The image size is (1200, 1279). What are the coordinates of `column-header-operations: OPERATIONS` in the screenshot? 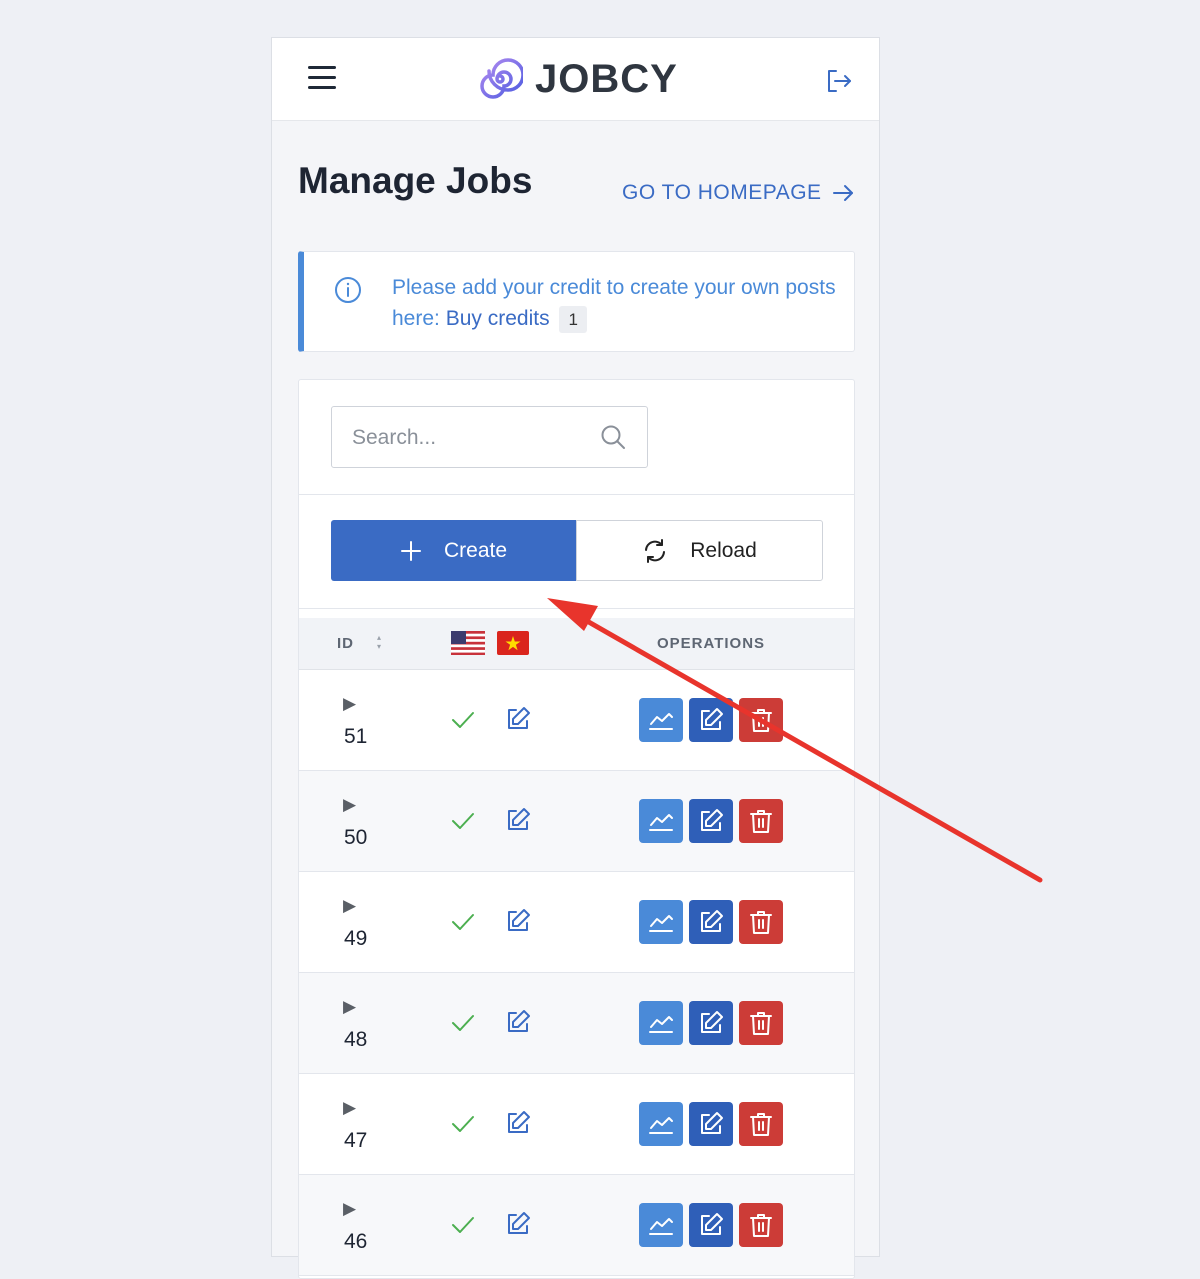 It's located at (711, 643).